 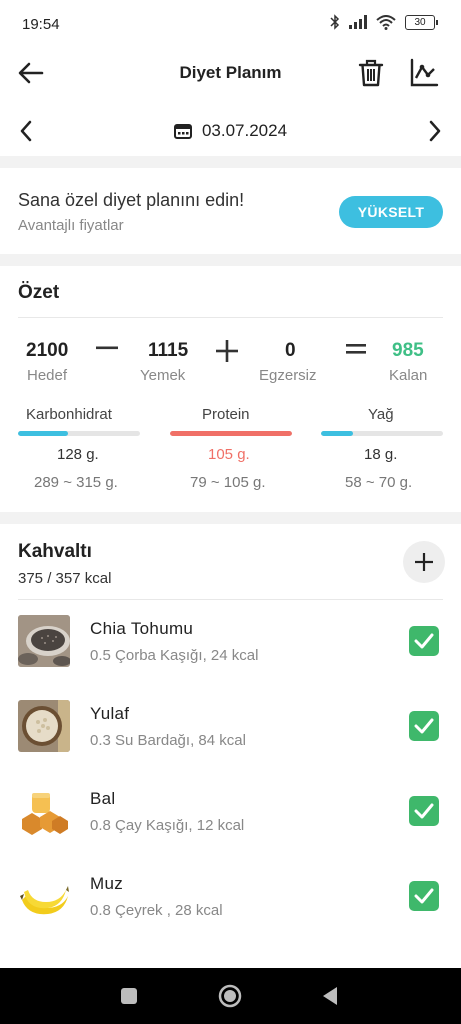 I want to click on food-name: Yulaf, so click(x=110, y=713).